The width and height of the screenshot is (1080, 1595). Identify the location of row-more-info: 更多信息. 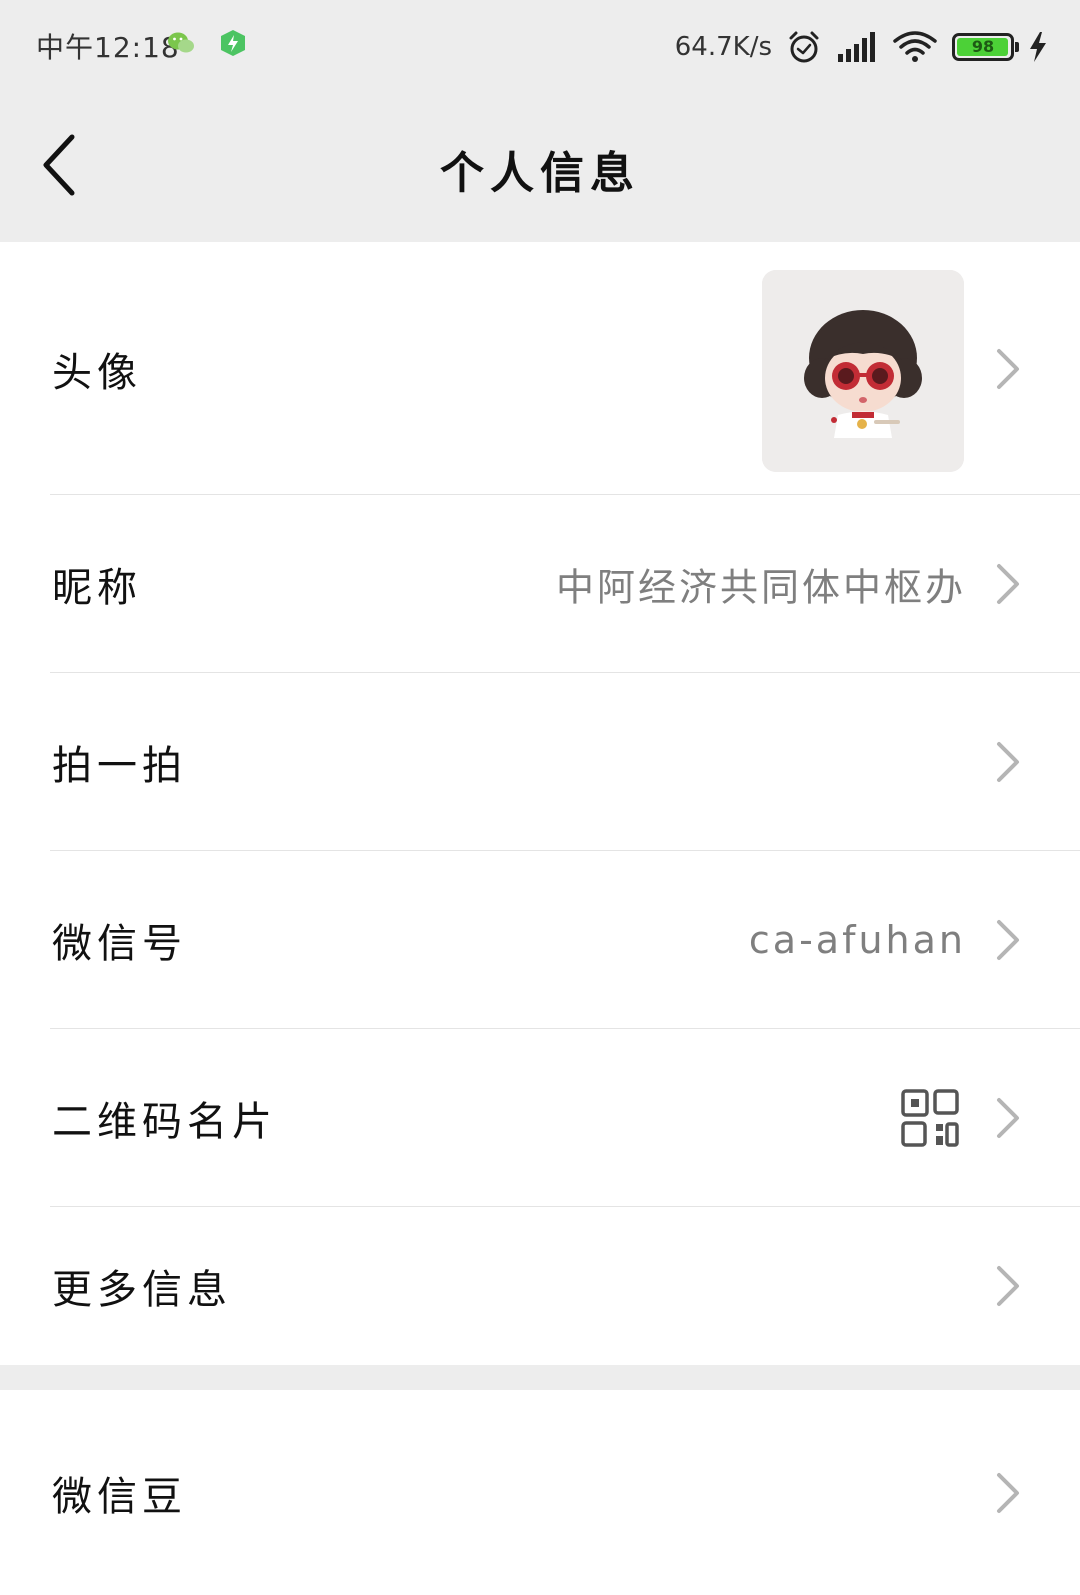
(540, 1286).